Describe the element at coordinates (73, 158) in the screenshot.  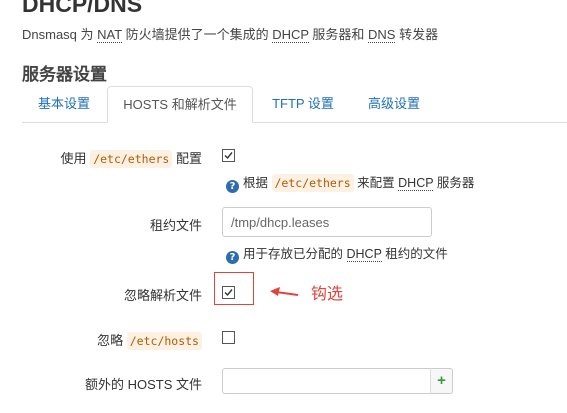
I see `label-text: 使用` at that location.